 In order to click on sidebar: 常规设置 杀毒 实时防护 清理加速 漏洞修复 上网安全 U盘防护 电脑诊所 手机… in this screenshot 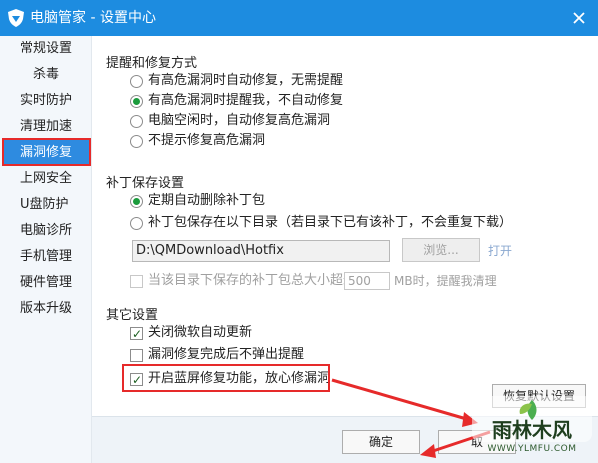, I will do `click(46, 249)`.